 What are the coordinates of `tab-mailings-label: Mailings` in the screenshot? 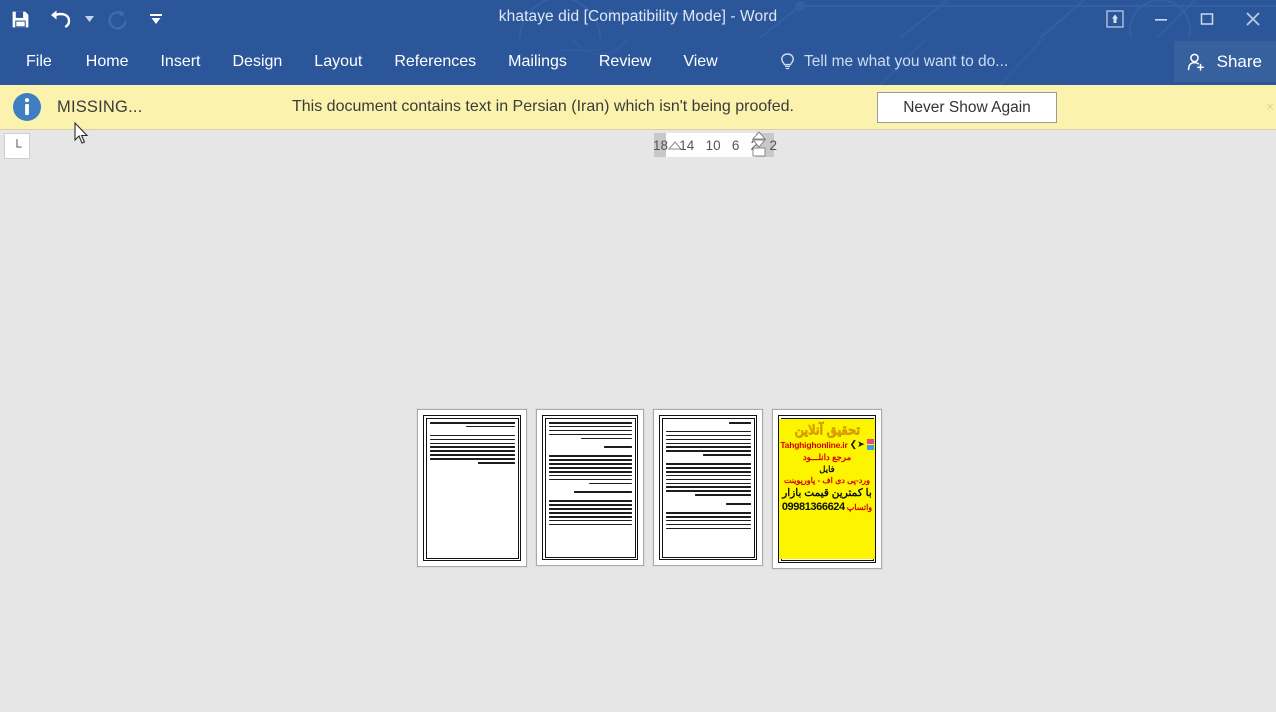 It's located at (537, 61).